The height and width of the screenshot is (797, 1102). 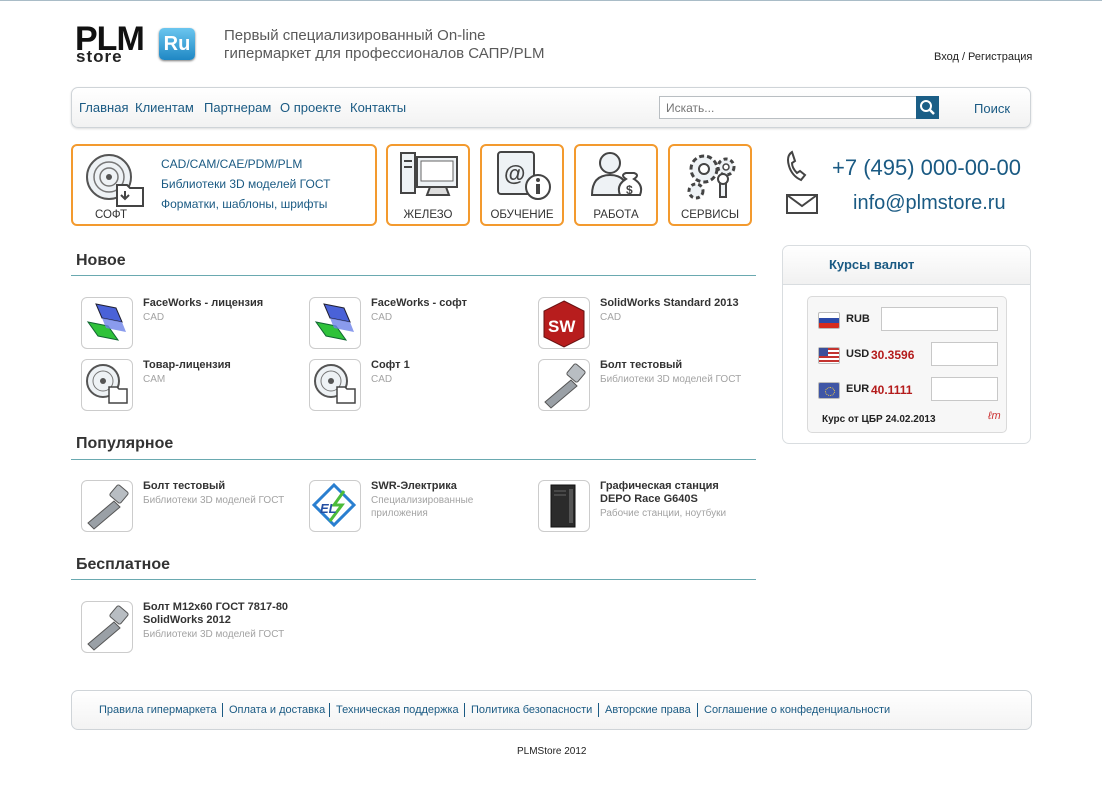 I want to click on nav-clients: Клиентам, so click(x=164, y=107).